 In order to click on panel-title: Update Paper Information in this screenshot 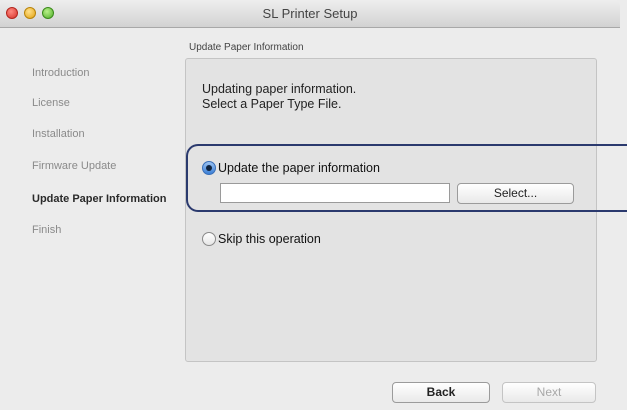, I will do `click(246, 47)`.